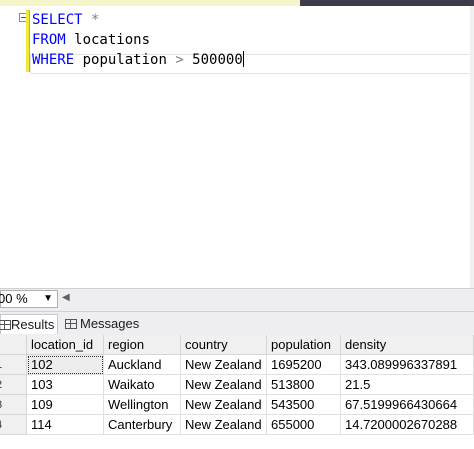  I want to click on tab-results-label: Results, so click(33, 324).